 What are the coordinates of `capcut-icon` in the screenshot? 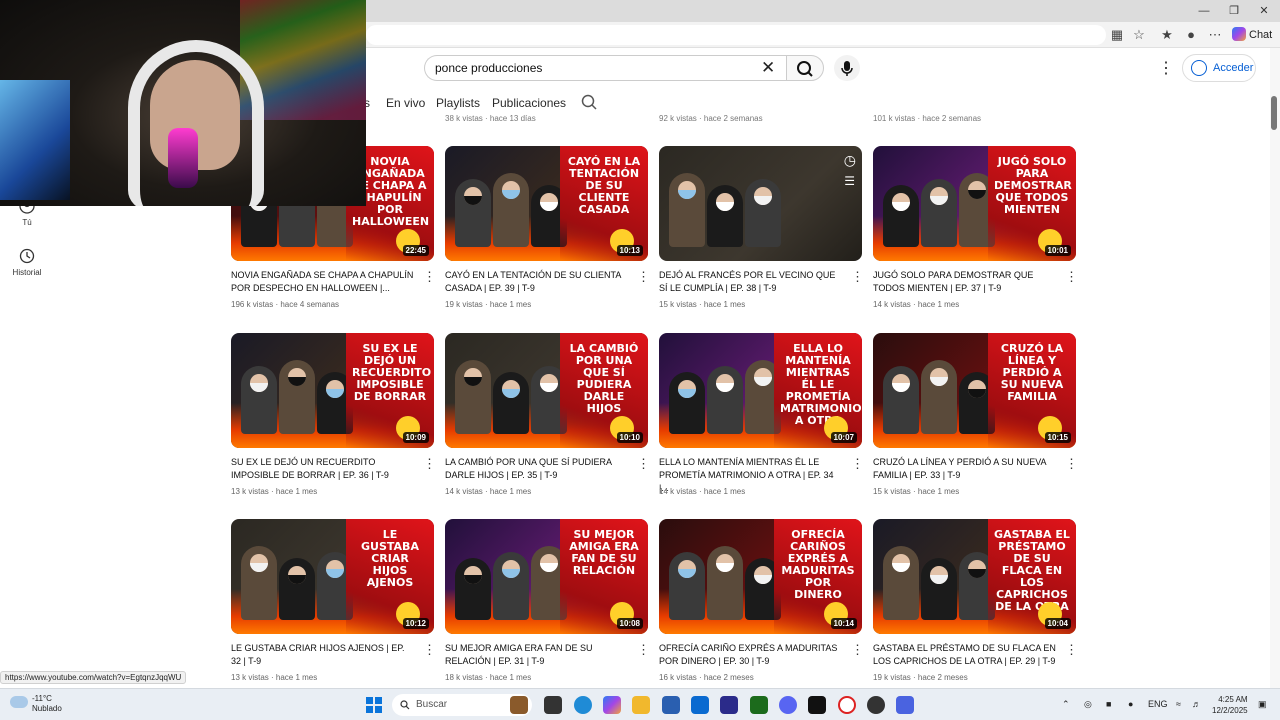 It's located at (817, 705).